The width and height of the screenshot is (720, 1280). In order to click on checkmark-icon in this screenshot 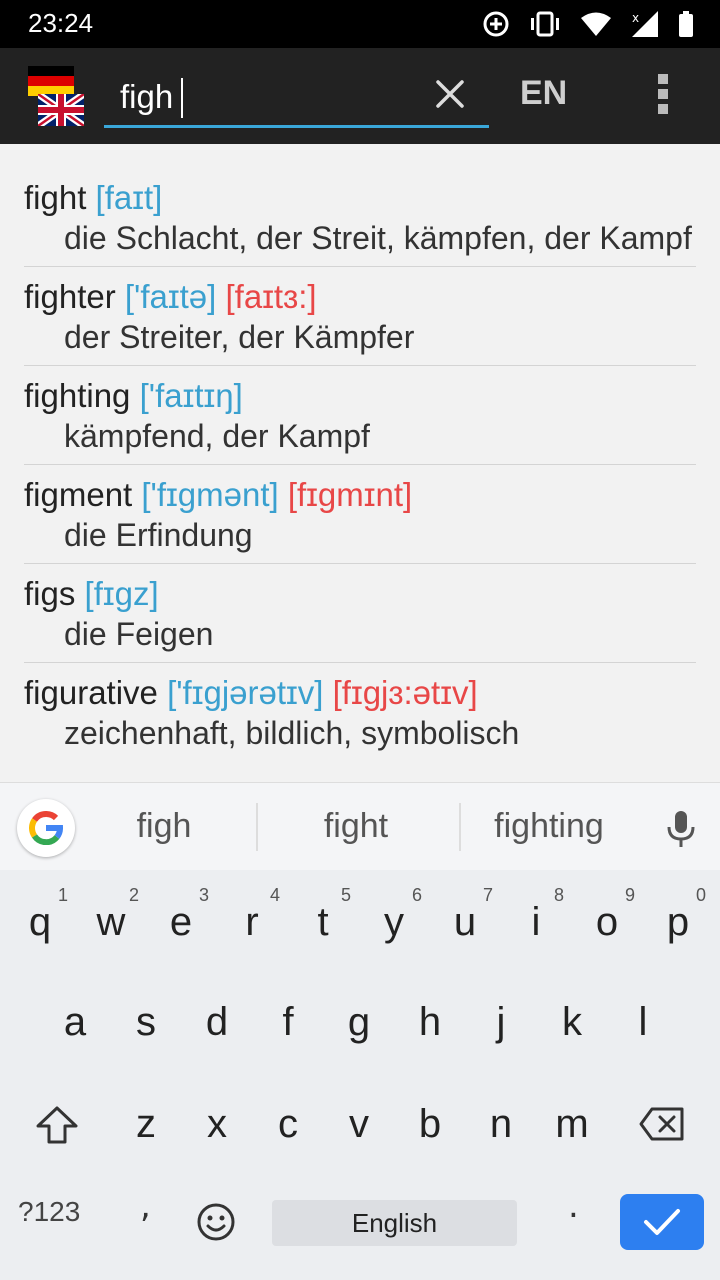, I will do `click(662, 1222)`.